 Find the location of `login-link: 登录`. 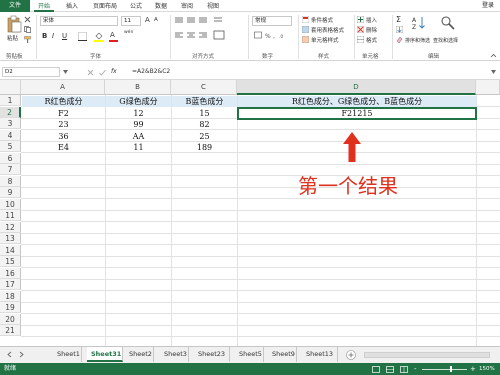

login-link: 登录 is located at coordinates (488, 6).